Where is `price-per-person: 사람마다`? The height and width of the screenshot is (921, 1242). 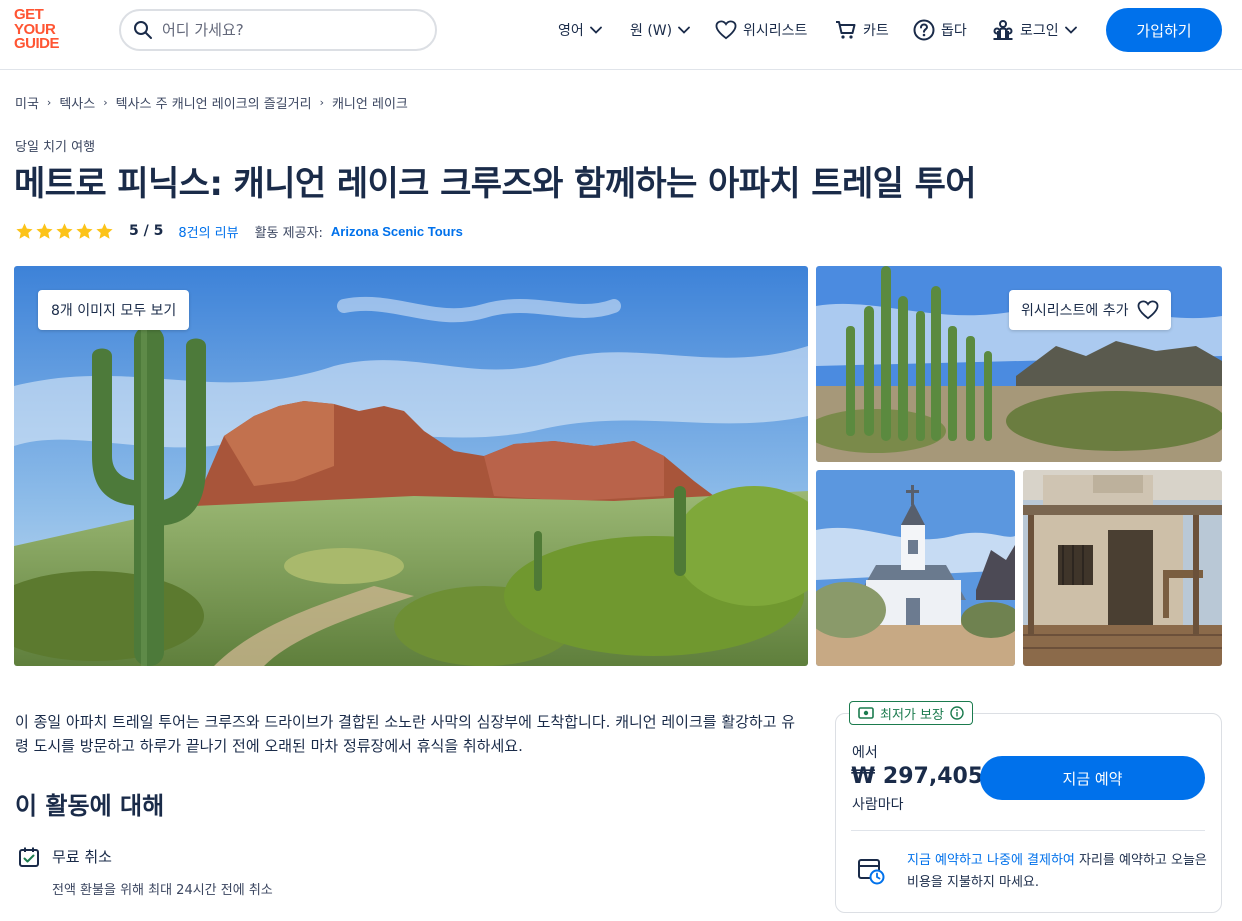
price-per-person: 사람마다 is located at coordinates (878, 805).